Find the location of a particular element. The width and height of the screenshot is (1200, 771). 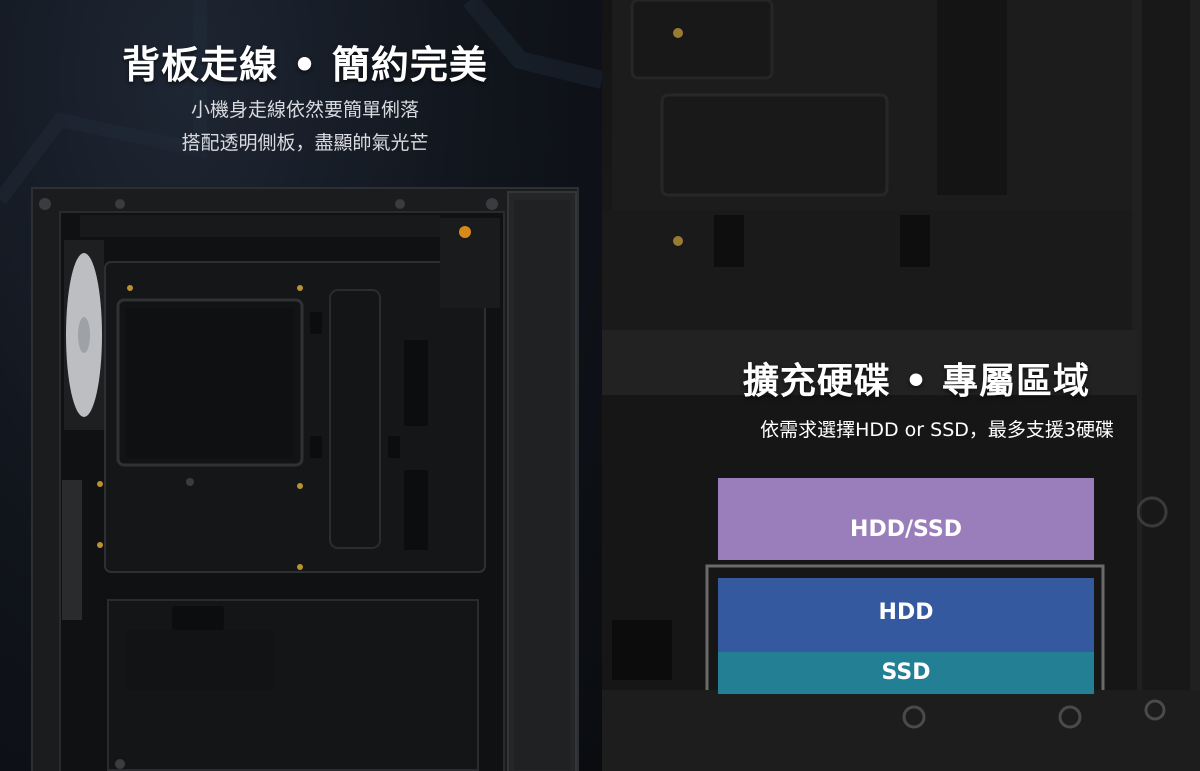

left-section-title: 背板走線 • 簡約完美 is located at coordinates (305, 65).